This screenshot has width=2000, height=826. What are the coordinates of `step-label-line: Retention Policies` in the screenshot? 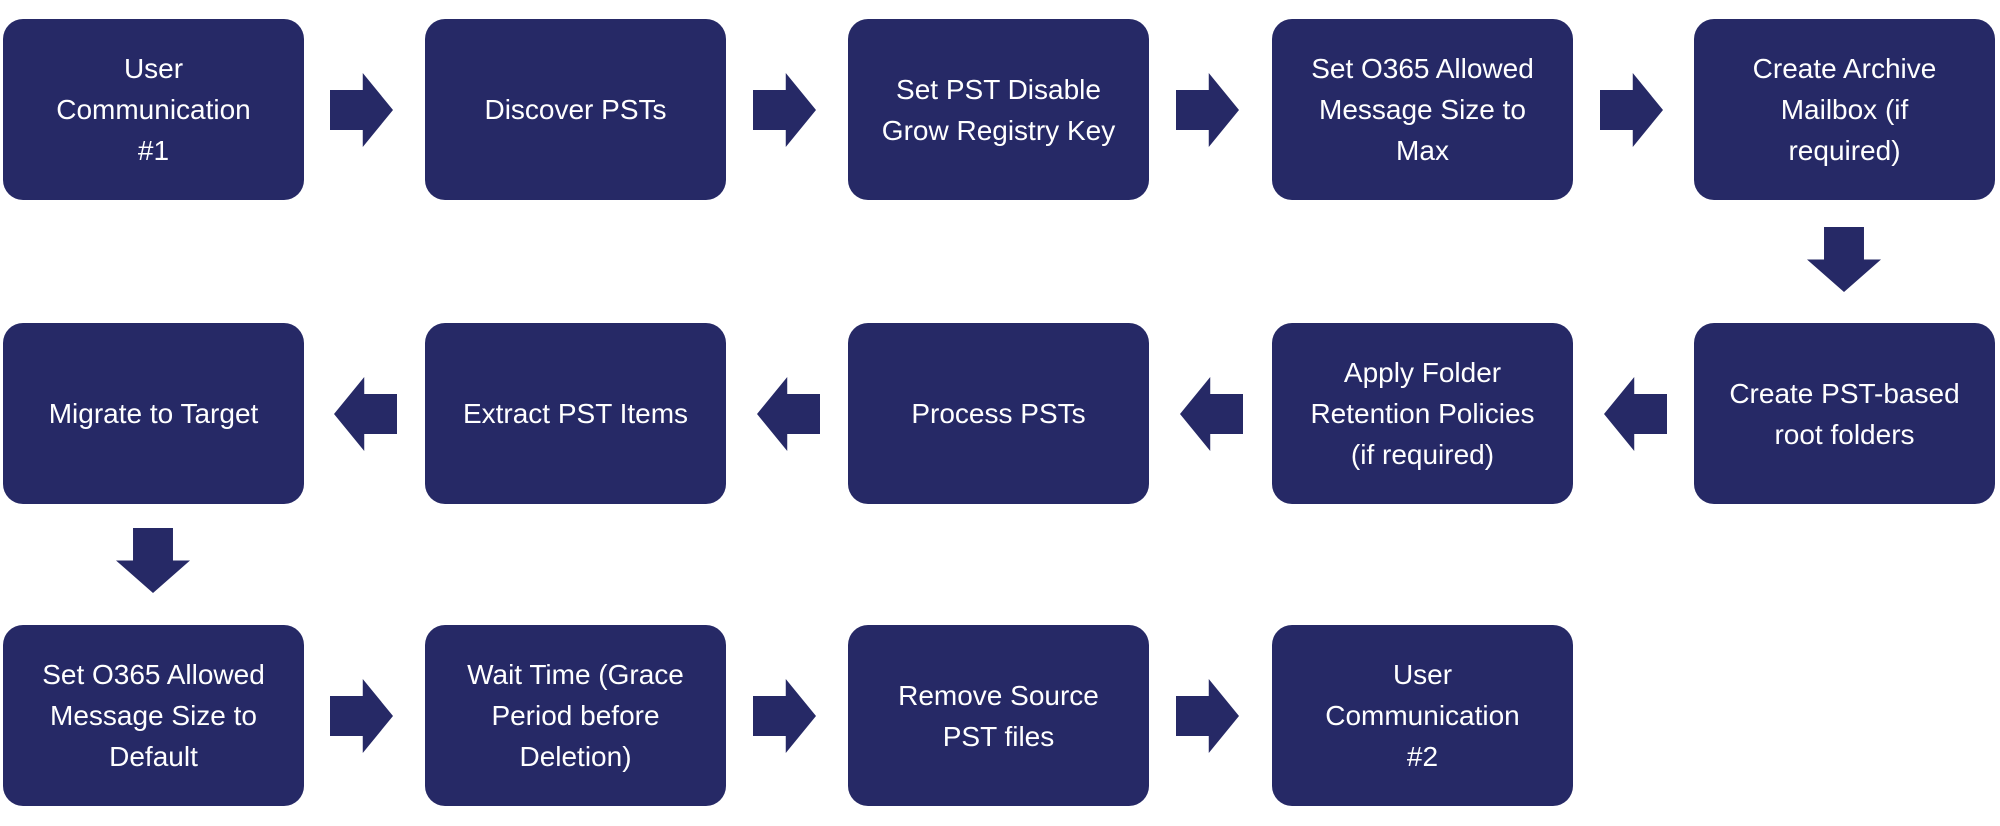 It's located at (1422, 413).